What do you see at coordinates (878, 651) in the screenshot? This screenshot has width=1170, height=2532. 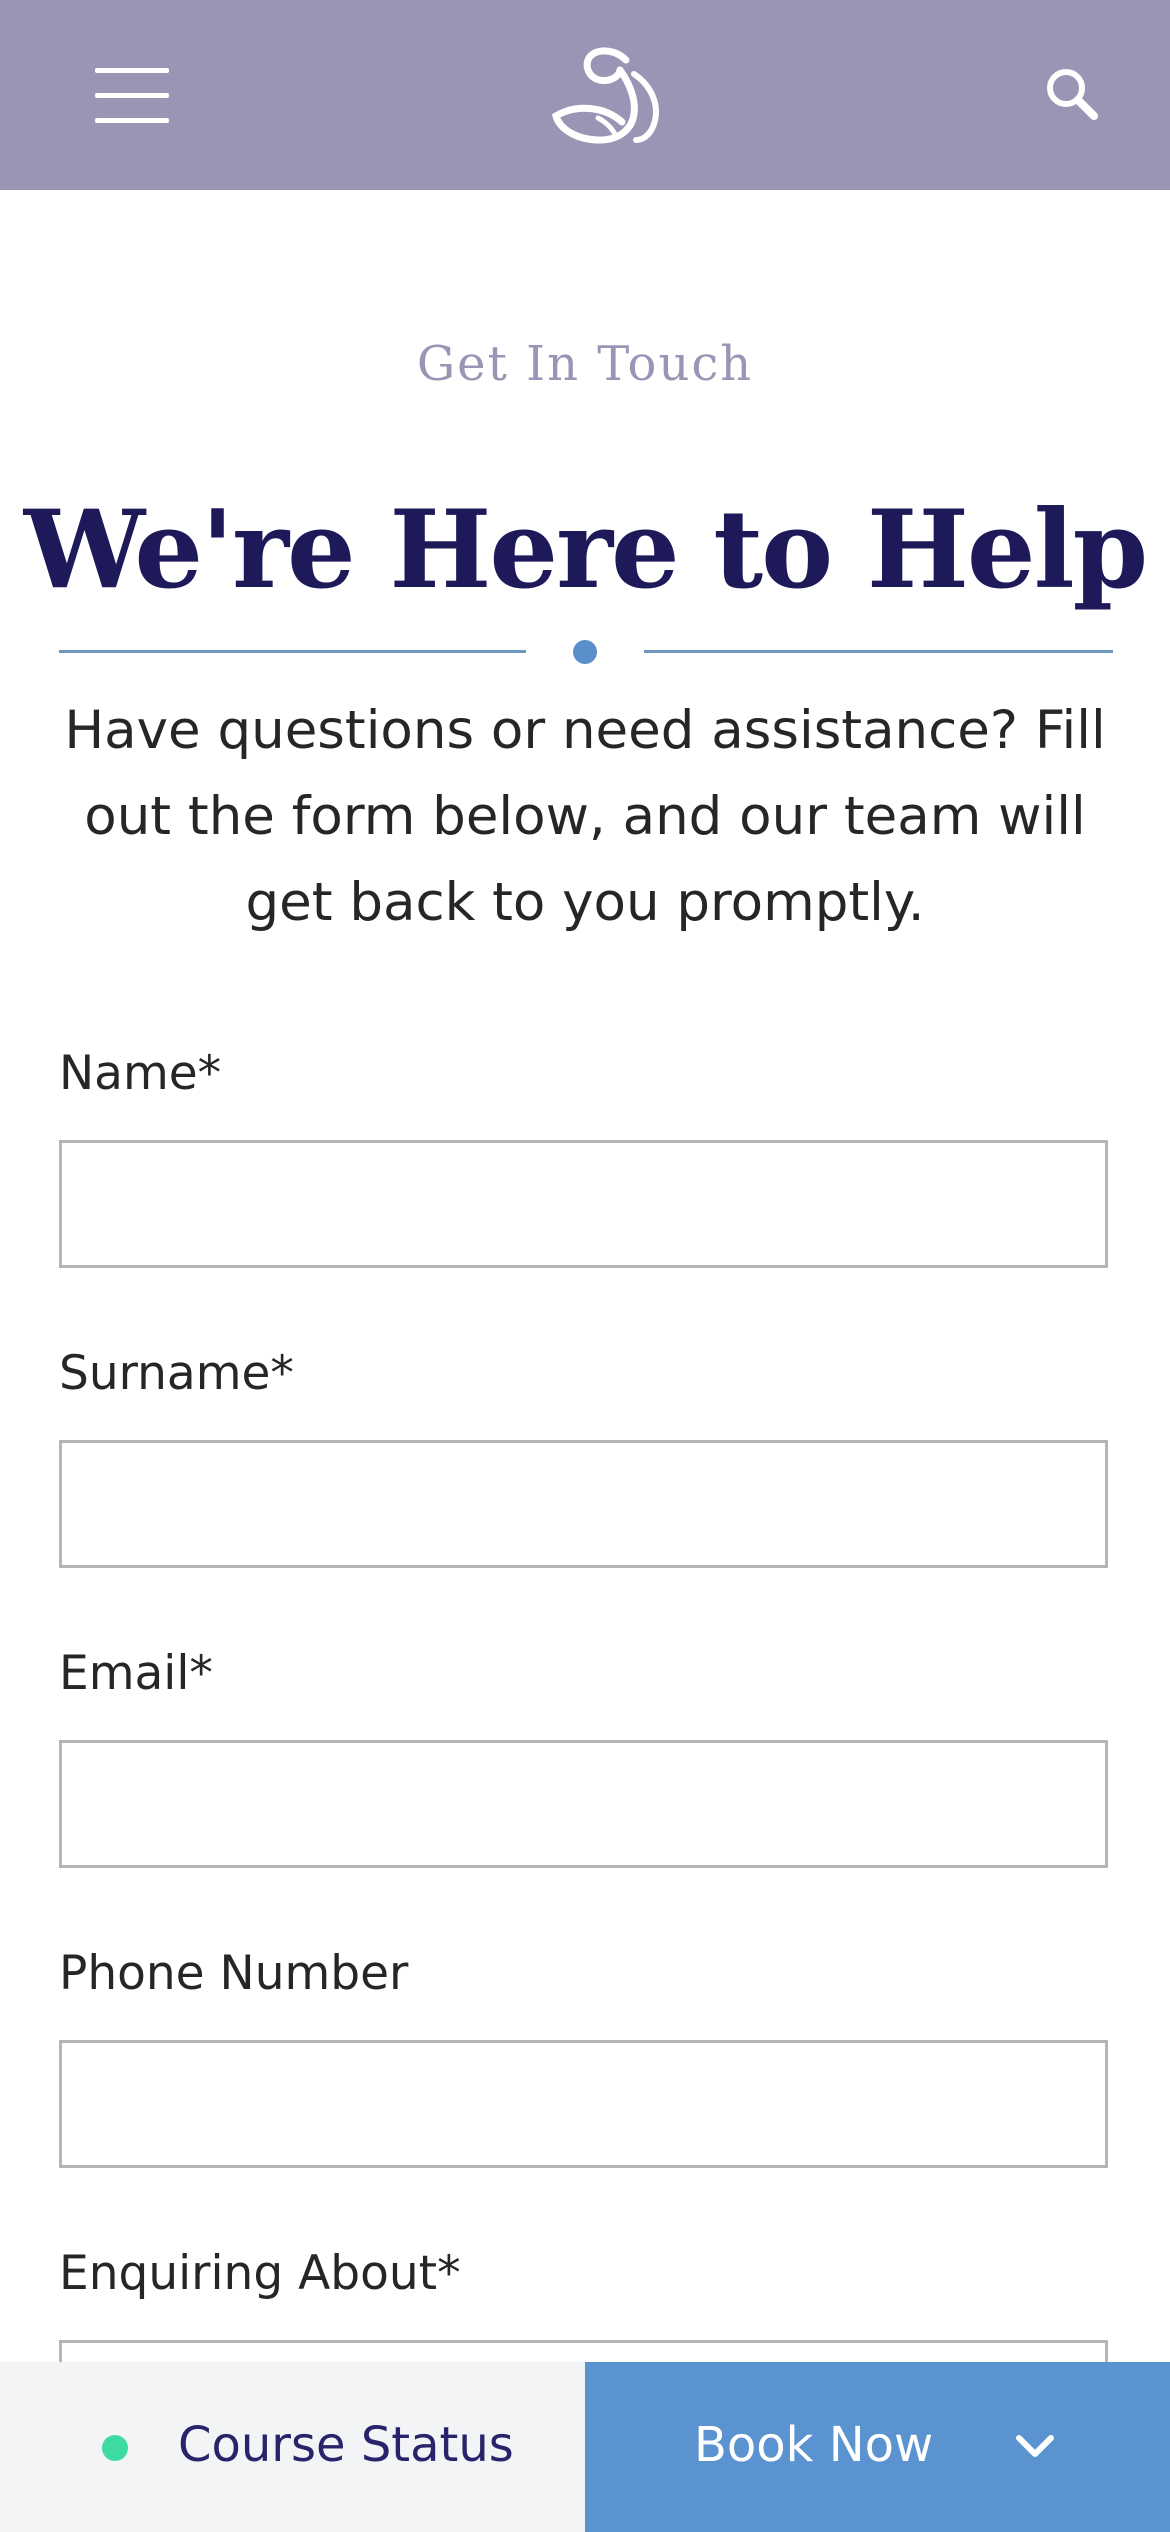 I see `divider-line-right` at bounding box center [878, 651].